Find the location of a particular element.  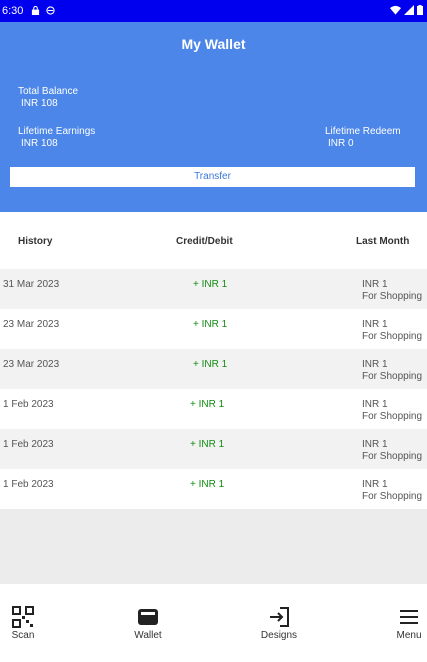

nav-designs-label: Designs is located at coordinates (279, 635).